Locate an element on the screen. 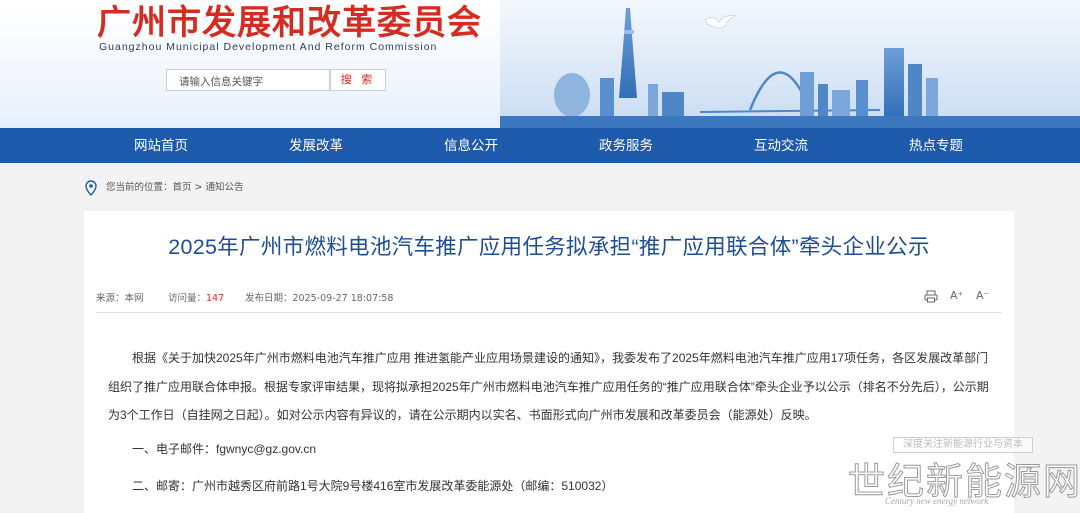 This screenshot has height=513, width=1080. article-tools: A⁺ A⁻ is located at coordinates (959, 297).